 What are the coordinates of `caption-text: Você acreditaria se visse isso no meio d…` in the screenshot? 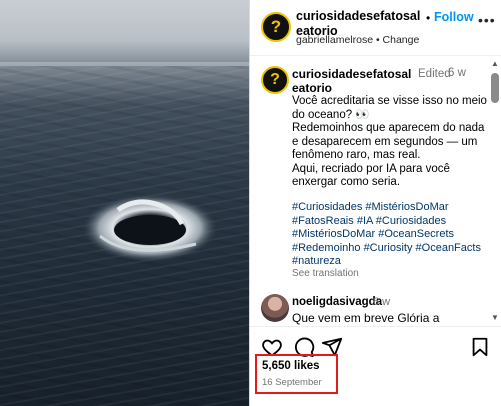 It's located at (392, 142).